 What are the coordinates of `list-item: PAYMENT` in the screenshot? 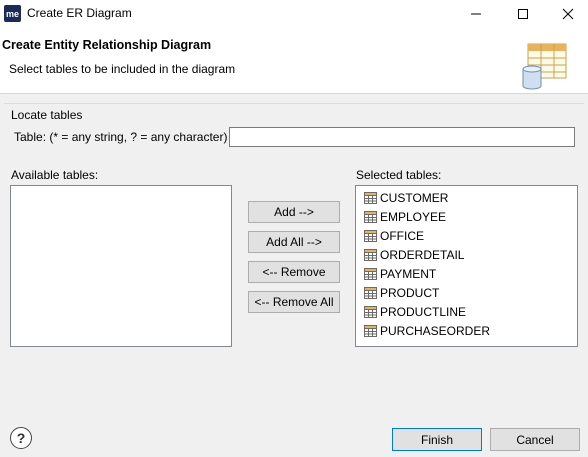 It's located at (400, 274).